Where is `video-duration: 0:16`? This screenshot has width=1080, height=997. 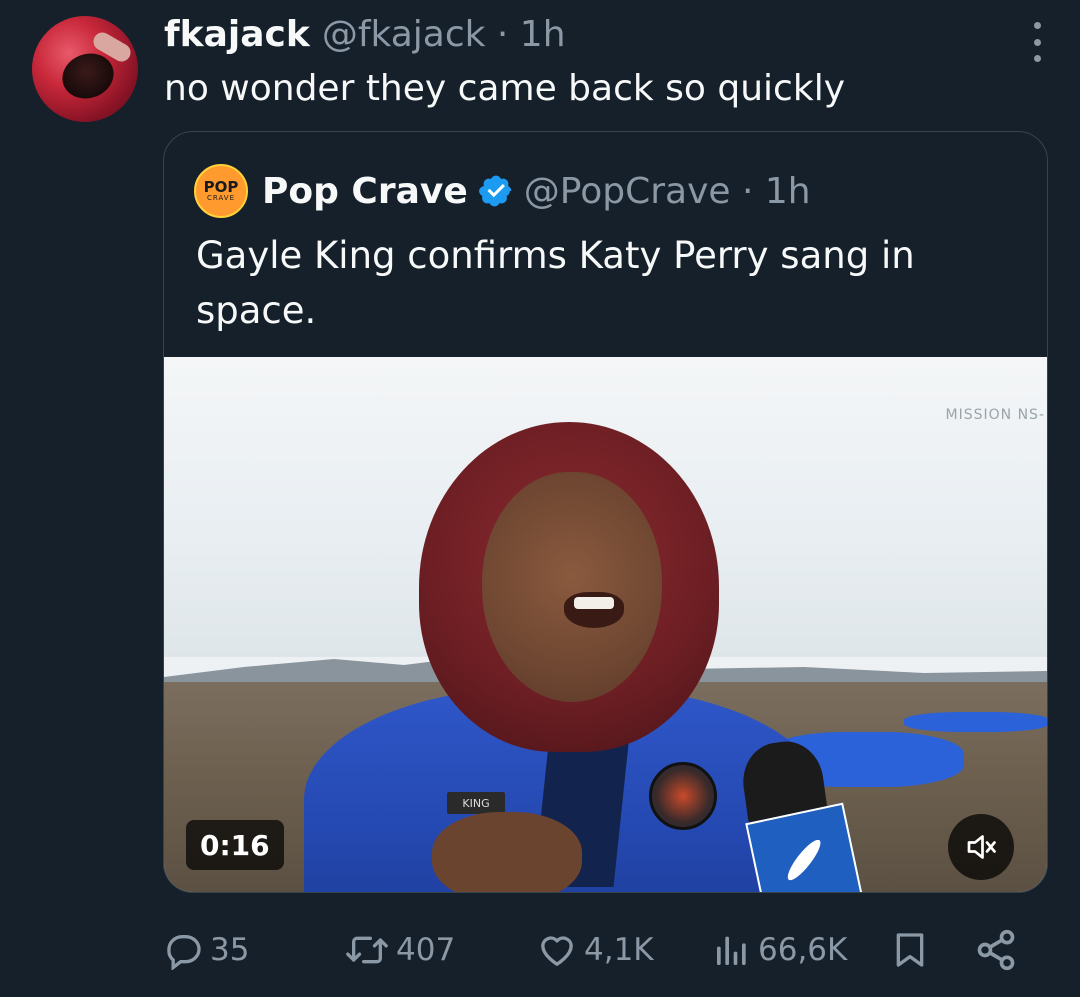
video-duration: 0:16 is located at coordinates (235, 845).